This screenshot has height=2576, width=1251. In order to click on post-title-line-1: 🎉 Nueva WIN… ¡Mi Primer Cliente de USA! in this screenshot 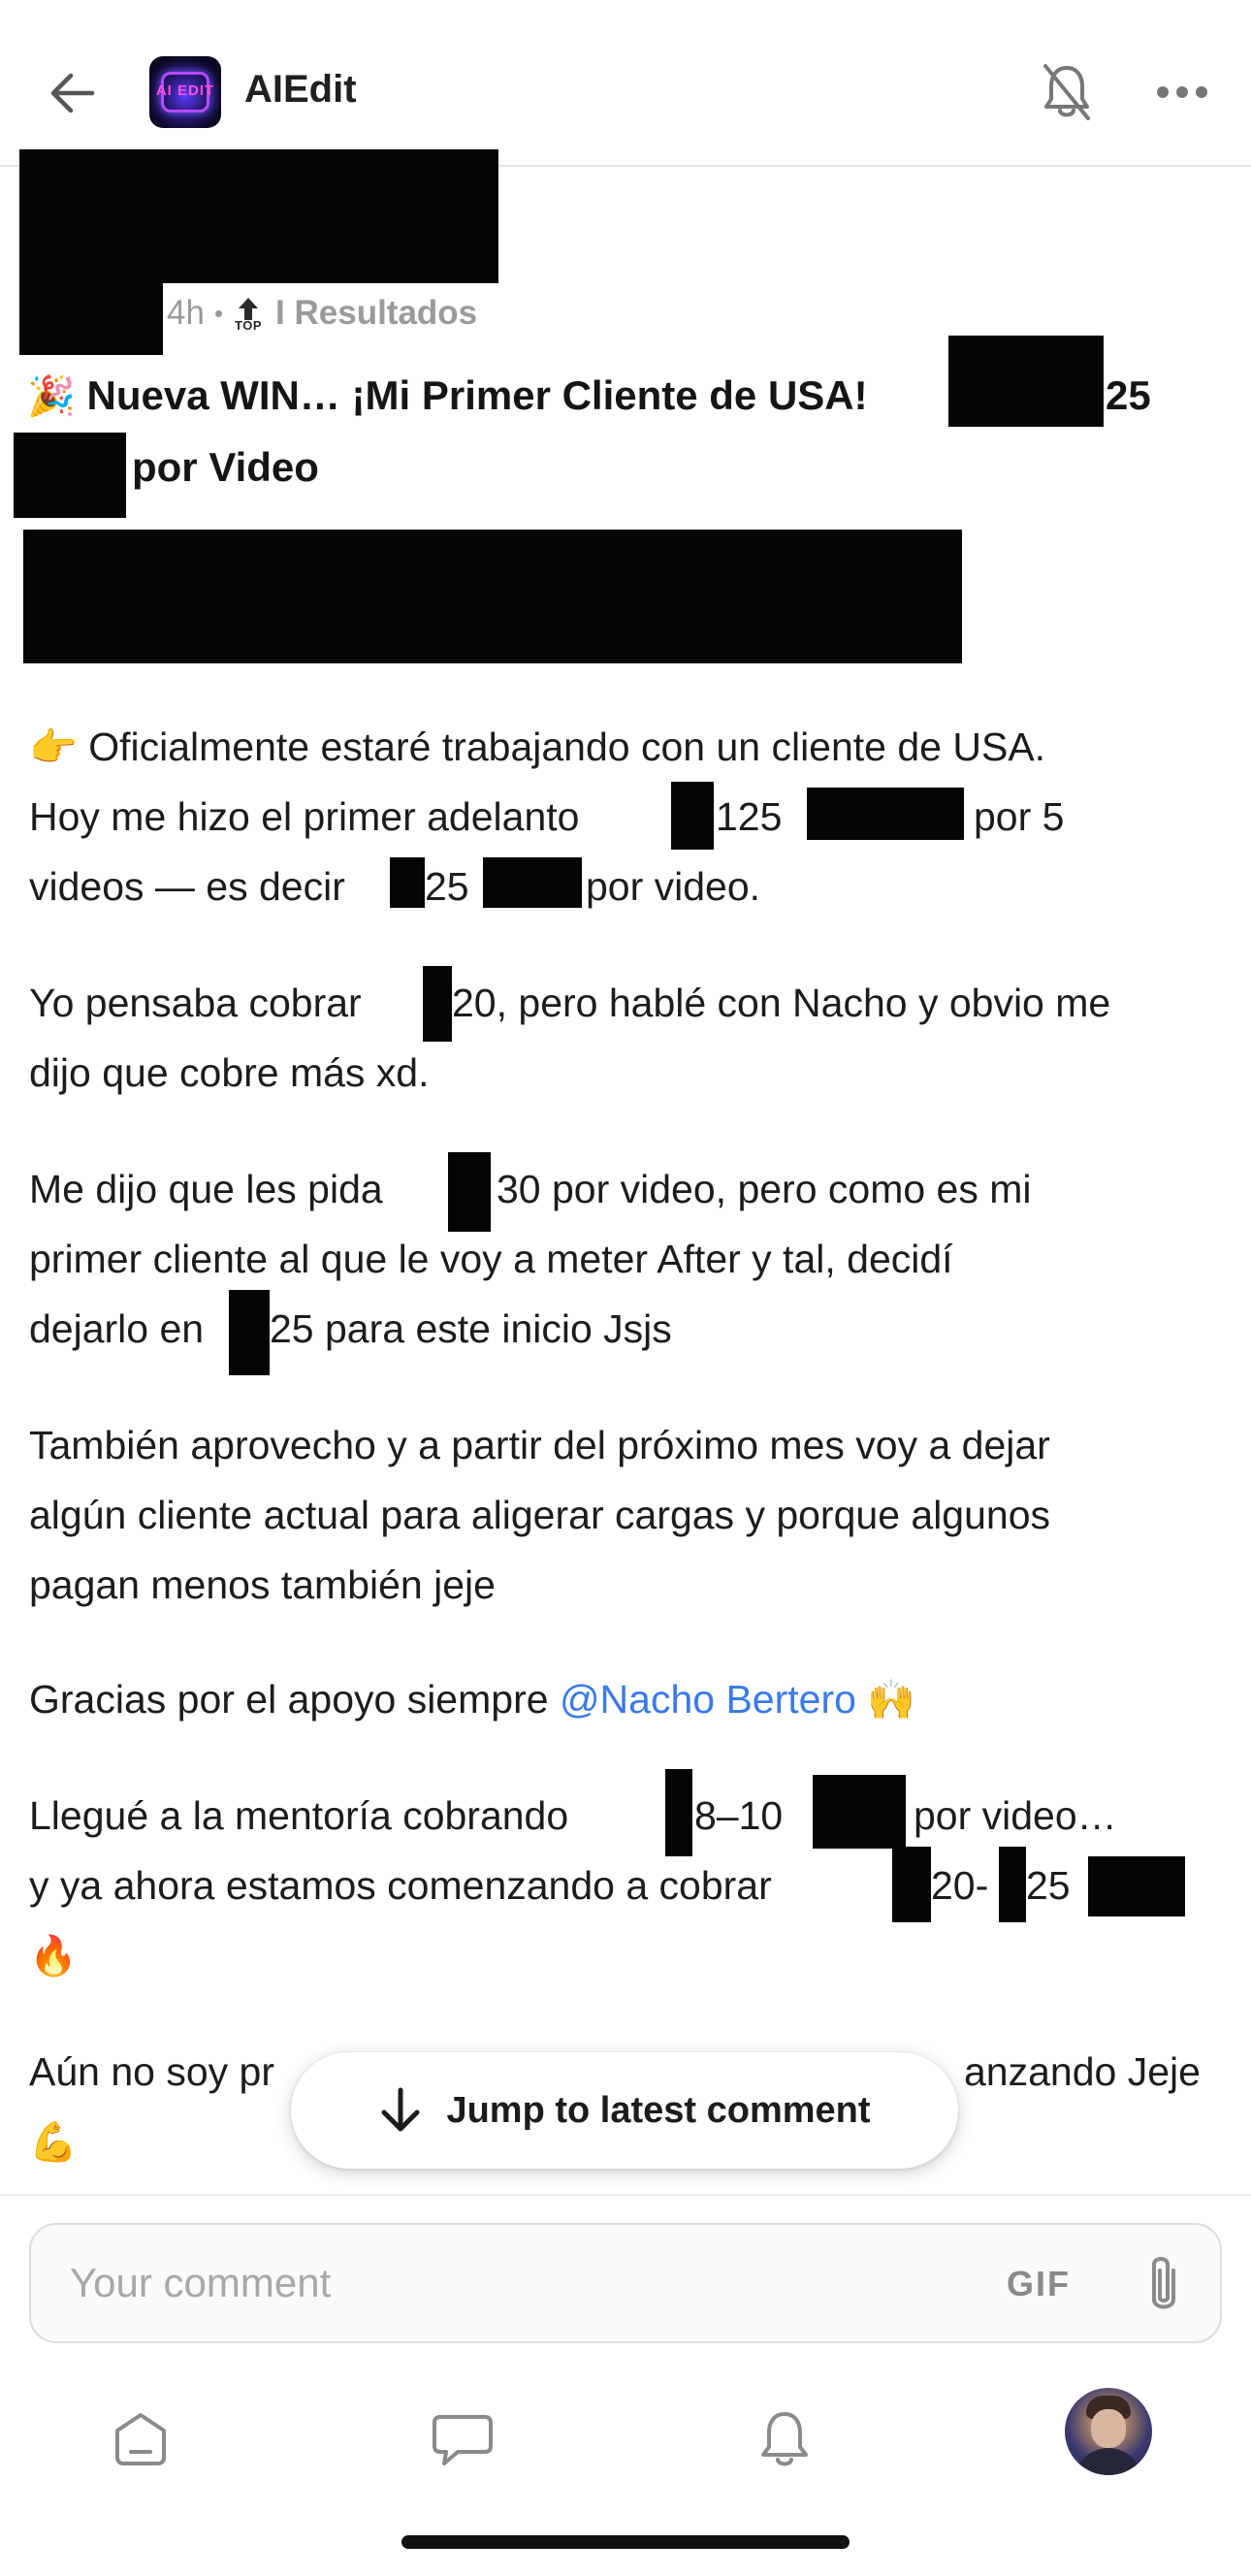, I will do `click(448, 396)`.